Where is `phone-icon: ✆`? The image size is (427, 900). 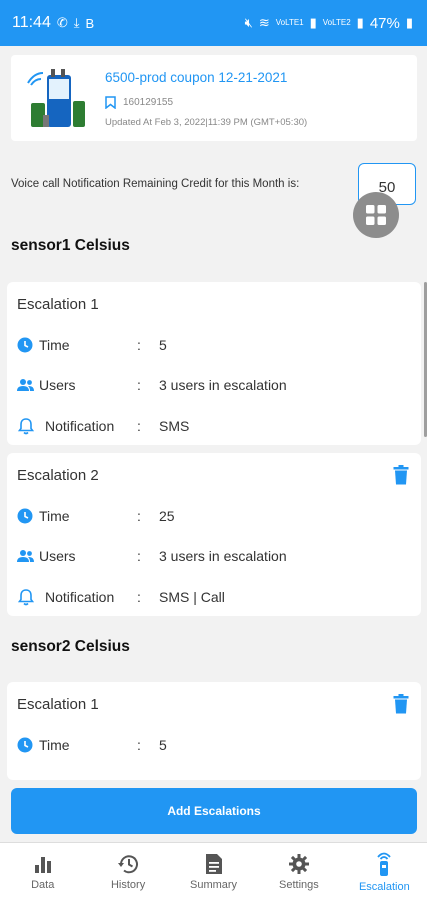 phone-icon: ✆ is located at coordinates (62, 22).